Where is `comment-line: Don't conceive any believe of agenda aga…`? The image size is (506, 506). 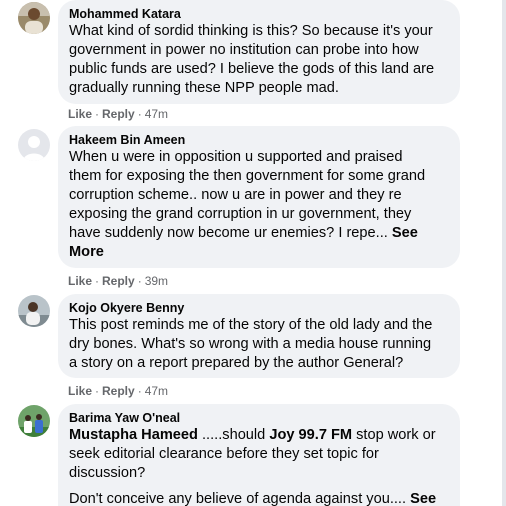 comment-line: Don't conceive any believe of agenda aga… is located at coordinates (258, 498).